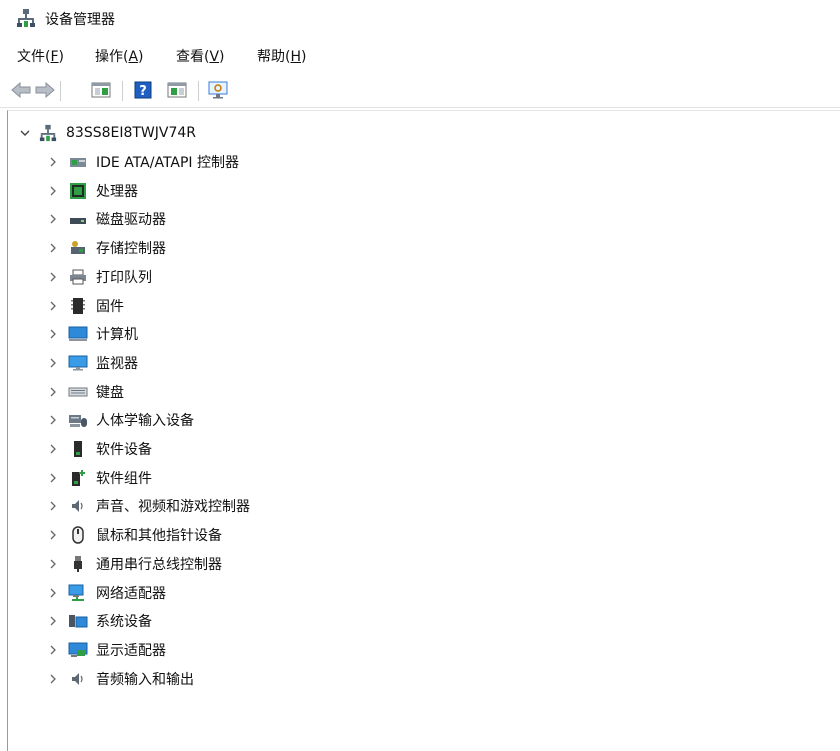 The height and width of the screenshot is (751, 840). What do you see at coordinates (110, 392) in the screenshot?
I see `tree-item-label: 键盘` at bounding box center [110, 392].